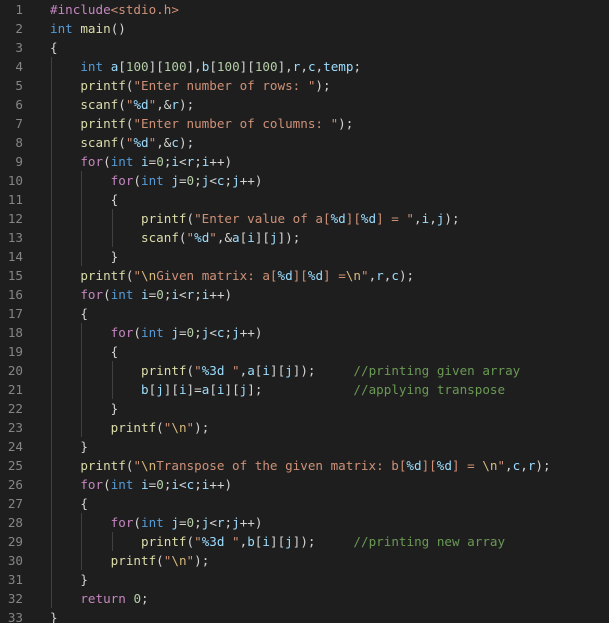  Describe the element at coordinates (304, 615) in the screenshot. I see `code-line: 33}` at that location.